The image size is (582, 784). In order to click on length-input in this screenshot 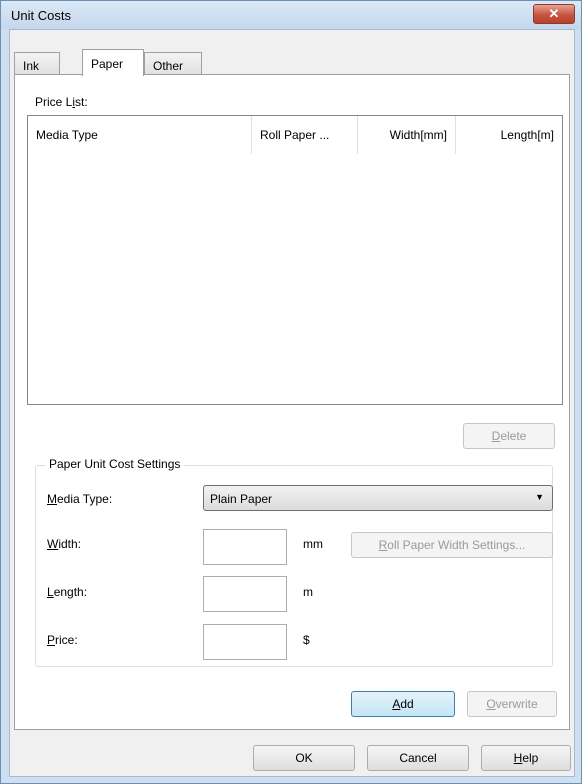, I will do `click(245, 594)`.